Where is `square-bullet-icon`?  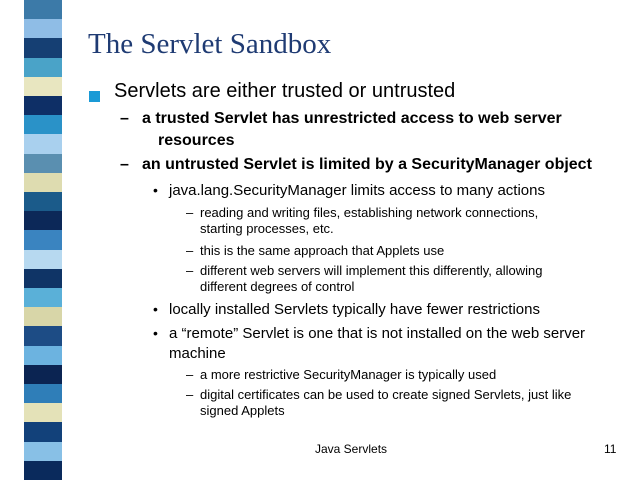
square-bullet-icon is located at coordinates (94, 96).